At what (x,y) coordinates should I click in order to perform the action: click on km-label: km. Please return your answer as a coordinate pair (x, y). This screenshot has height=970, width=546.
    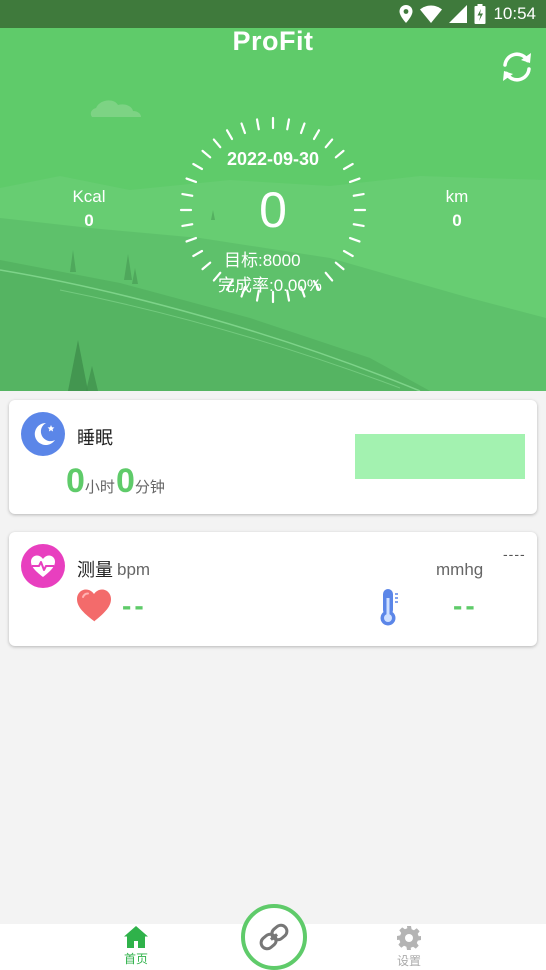
    Looking at the image, I should click on (457, 196).